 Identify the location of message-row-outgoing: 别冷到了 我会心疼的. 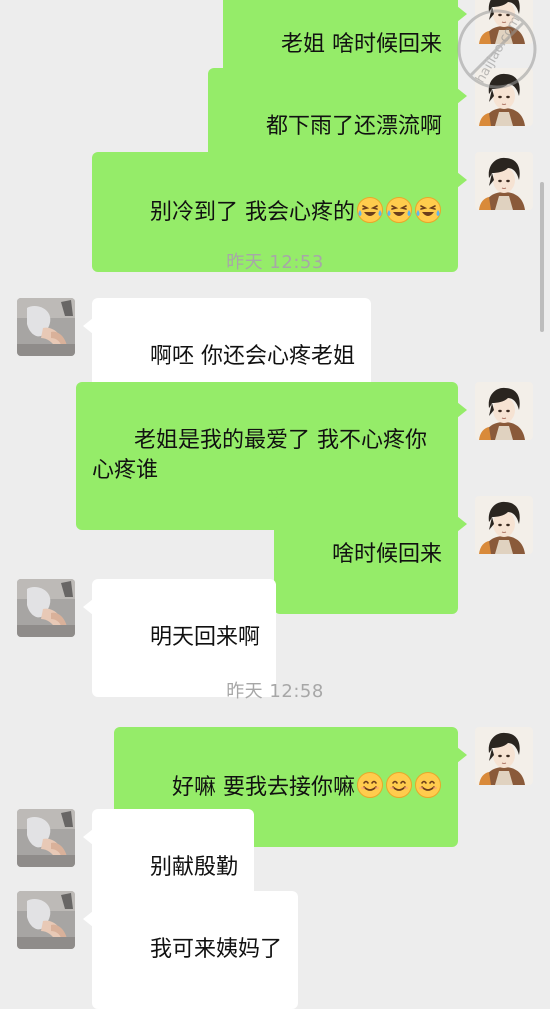
(275, 212).